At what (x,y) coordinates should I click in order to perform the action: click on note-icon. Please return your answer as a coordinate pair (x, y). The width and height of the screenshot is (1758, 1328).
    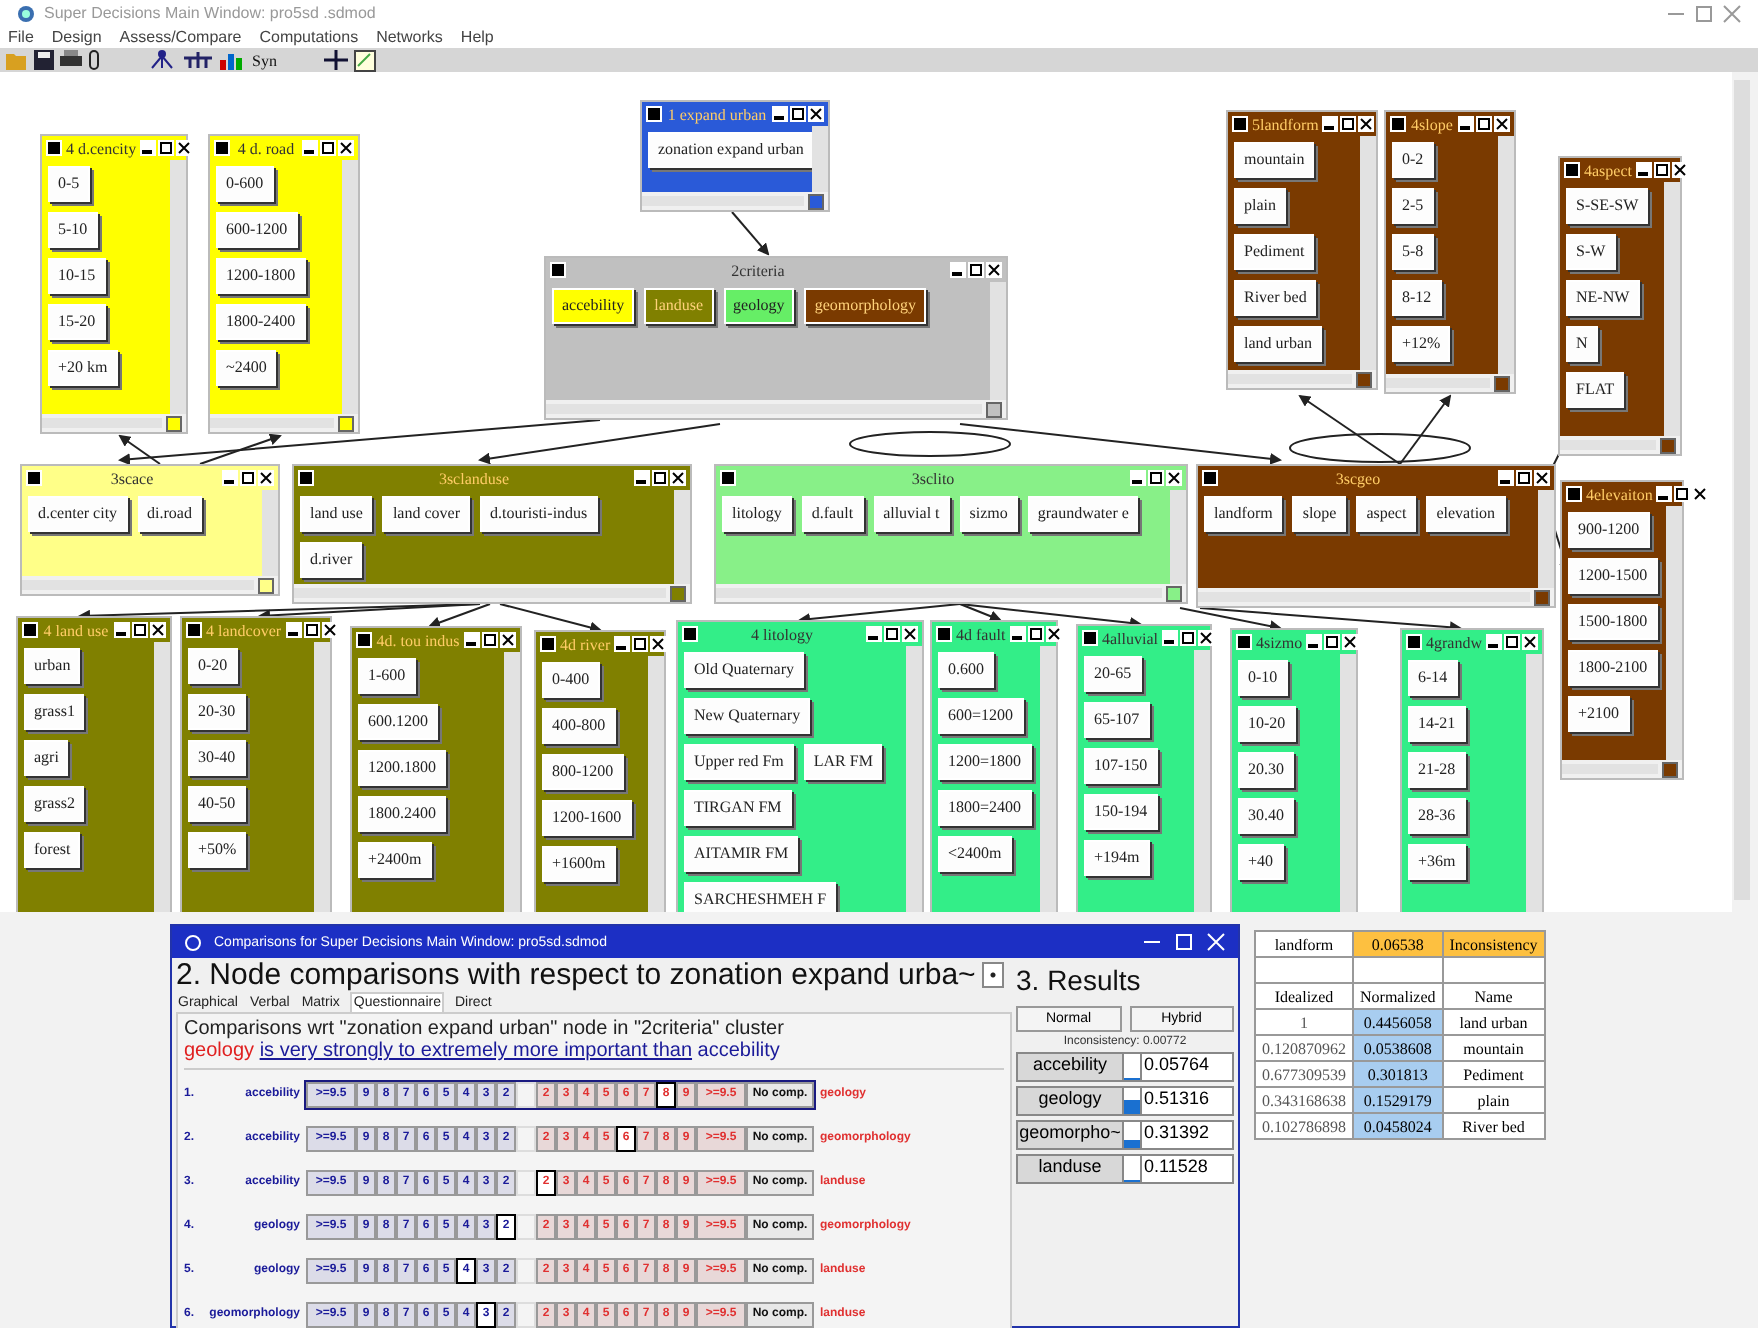
    Looking at the image, I should click on (365, 60).